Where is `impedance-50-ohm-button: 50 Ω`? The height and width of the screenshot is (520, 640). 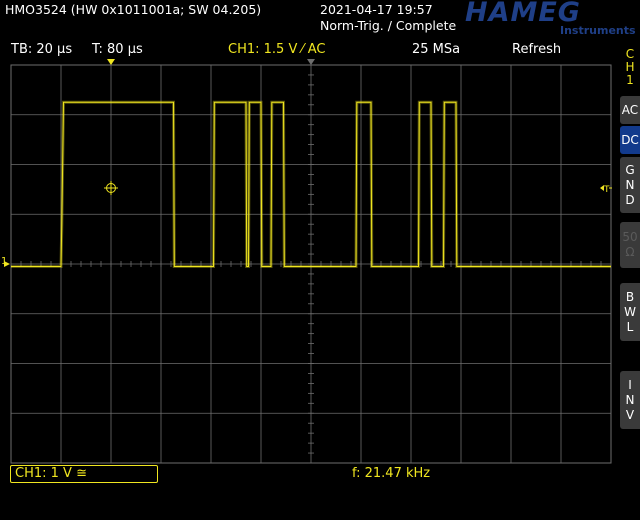 impedance-50-ohm-button: 50 Ω is located at coordinates (630, 245).